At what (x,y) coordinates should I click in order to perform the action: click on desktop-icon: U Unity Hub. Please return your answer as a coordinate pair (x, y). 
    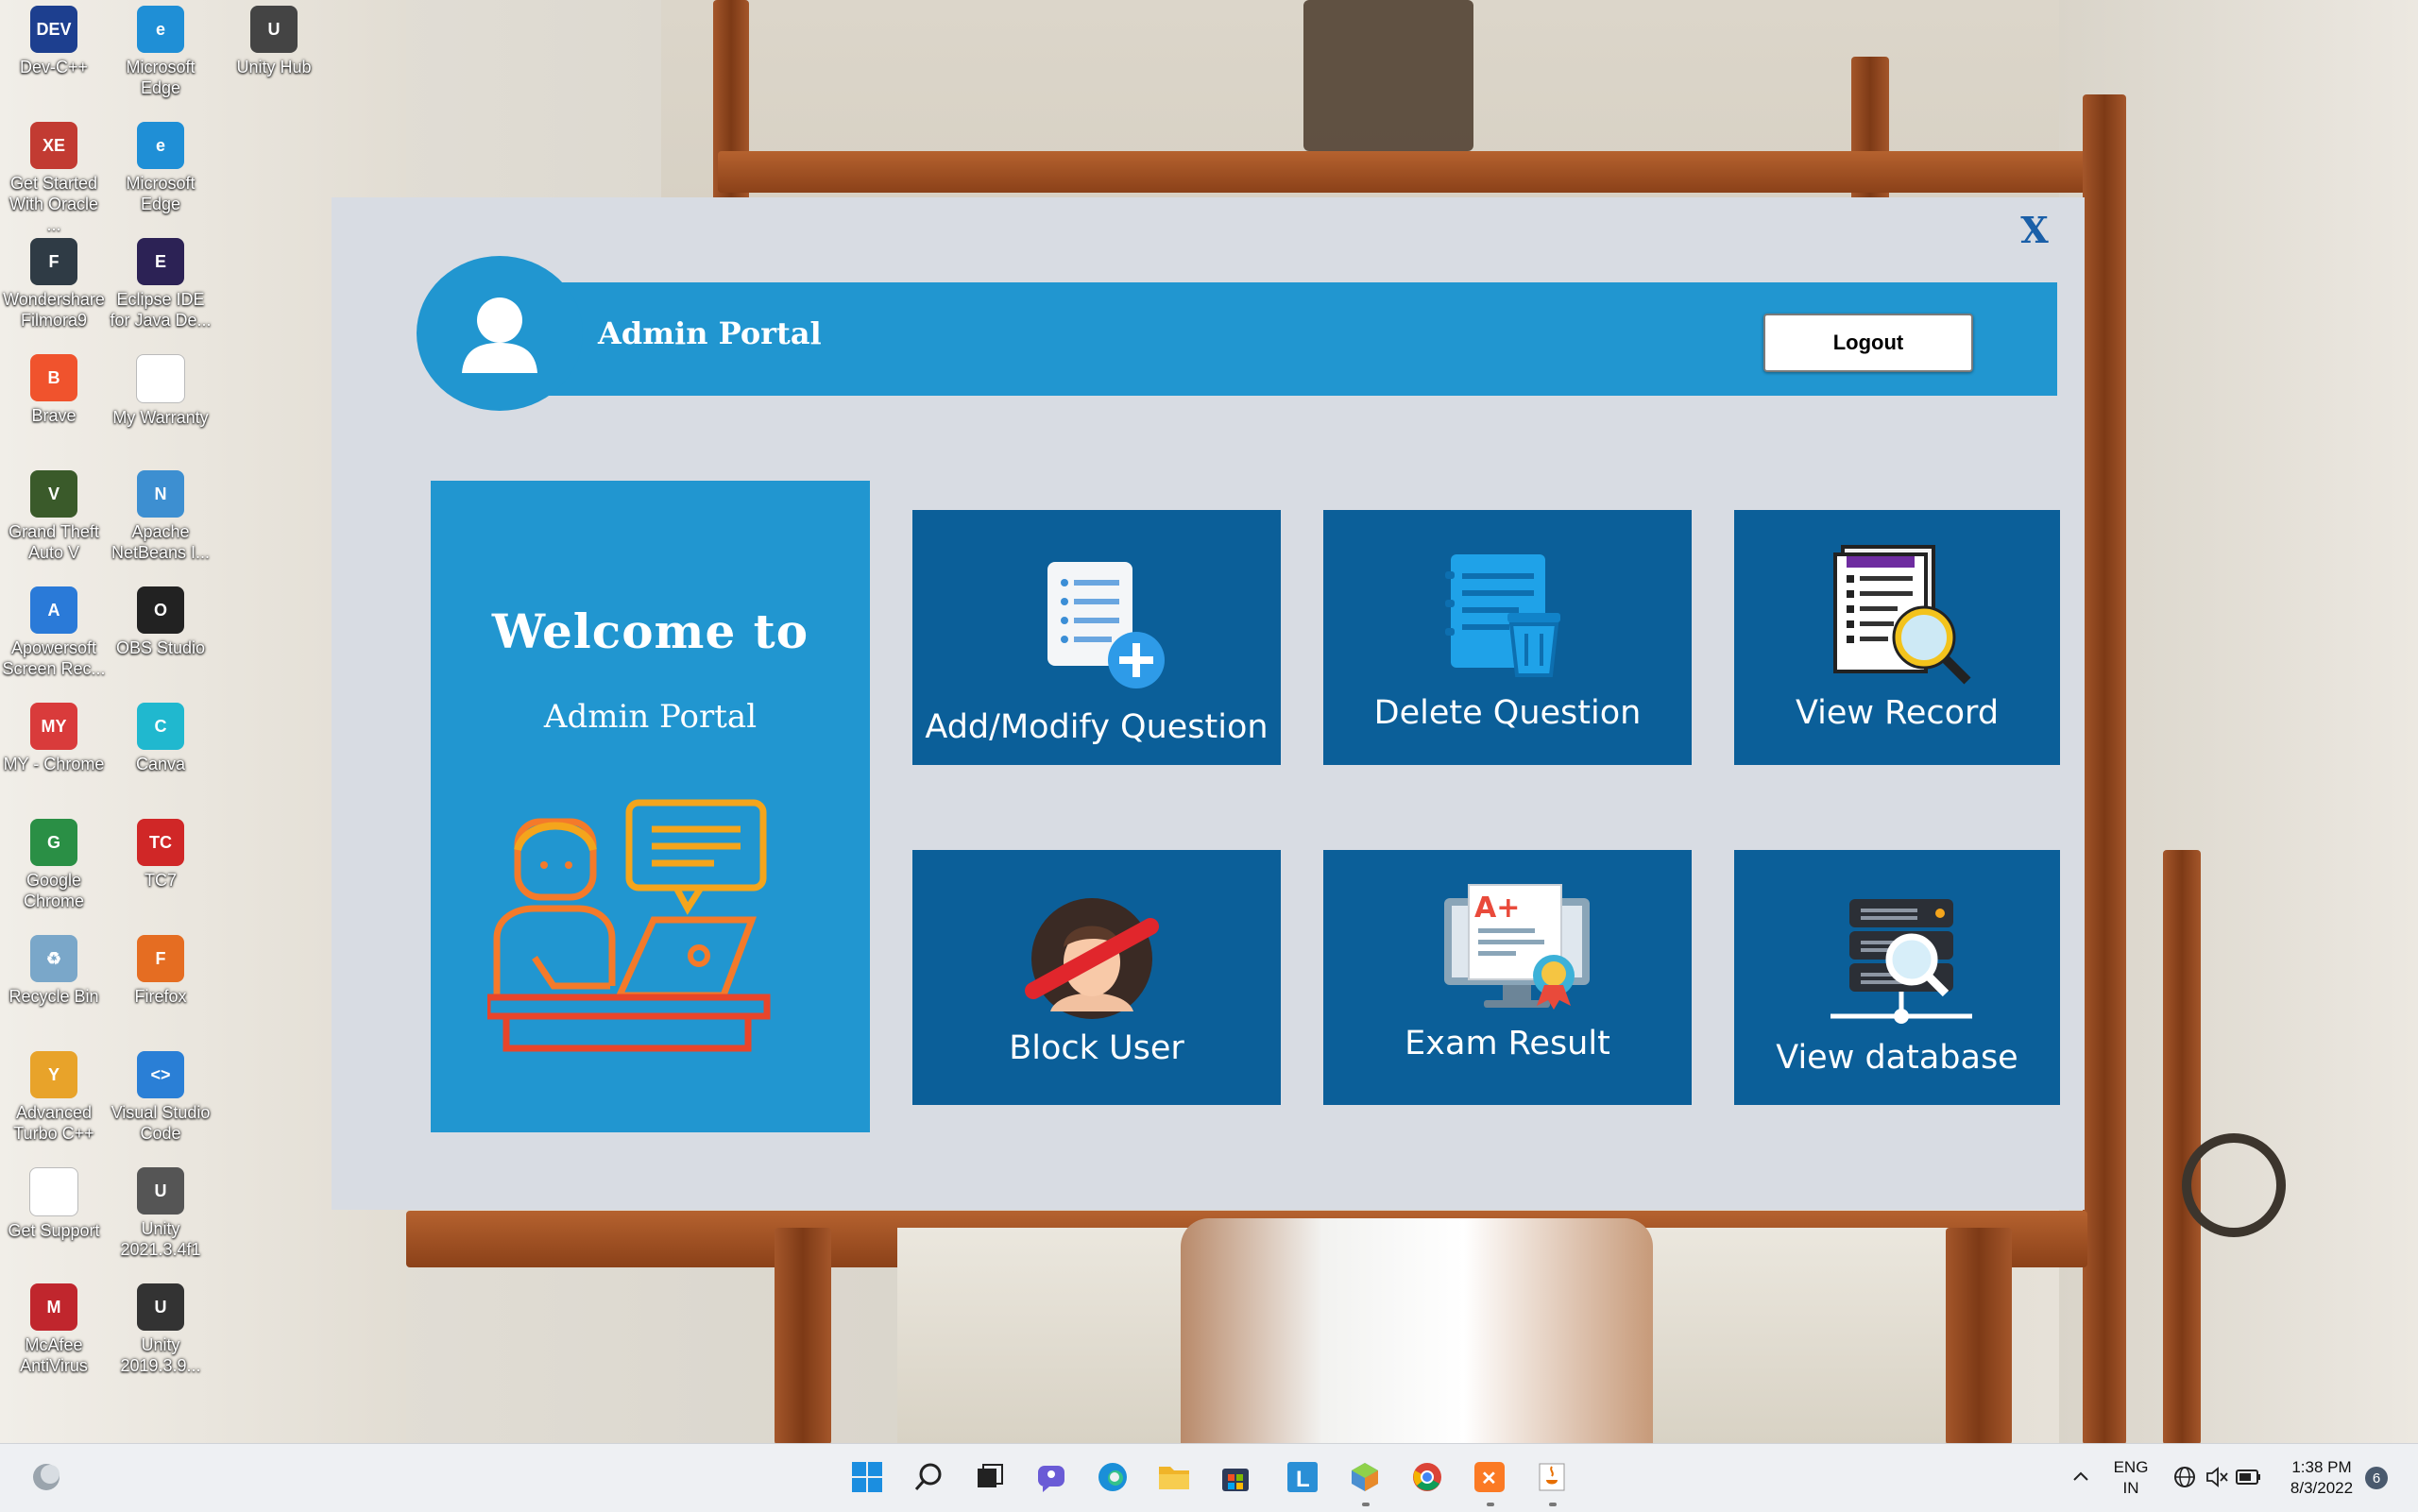
    Looking at the image, I should click on (274, 39).